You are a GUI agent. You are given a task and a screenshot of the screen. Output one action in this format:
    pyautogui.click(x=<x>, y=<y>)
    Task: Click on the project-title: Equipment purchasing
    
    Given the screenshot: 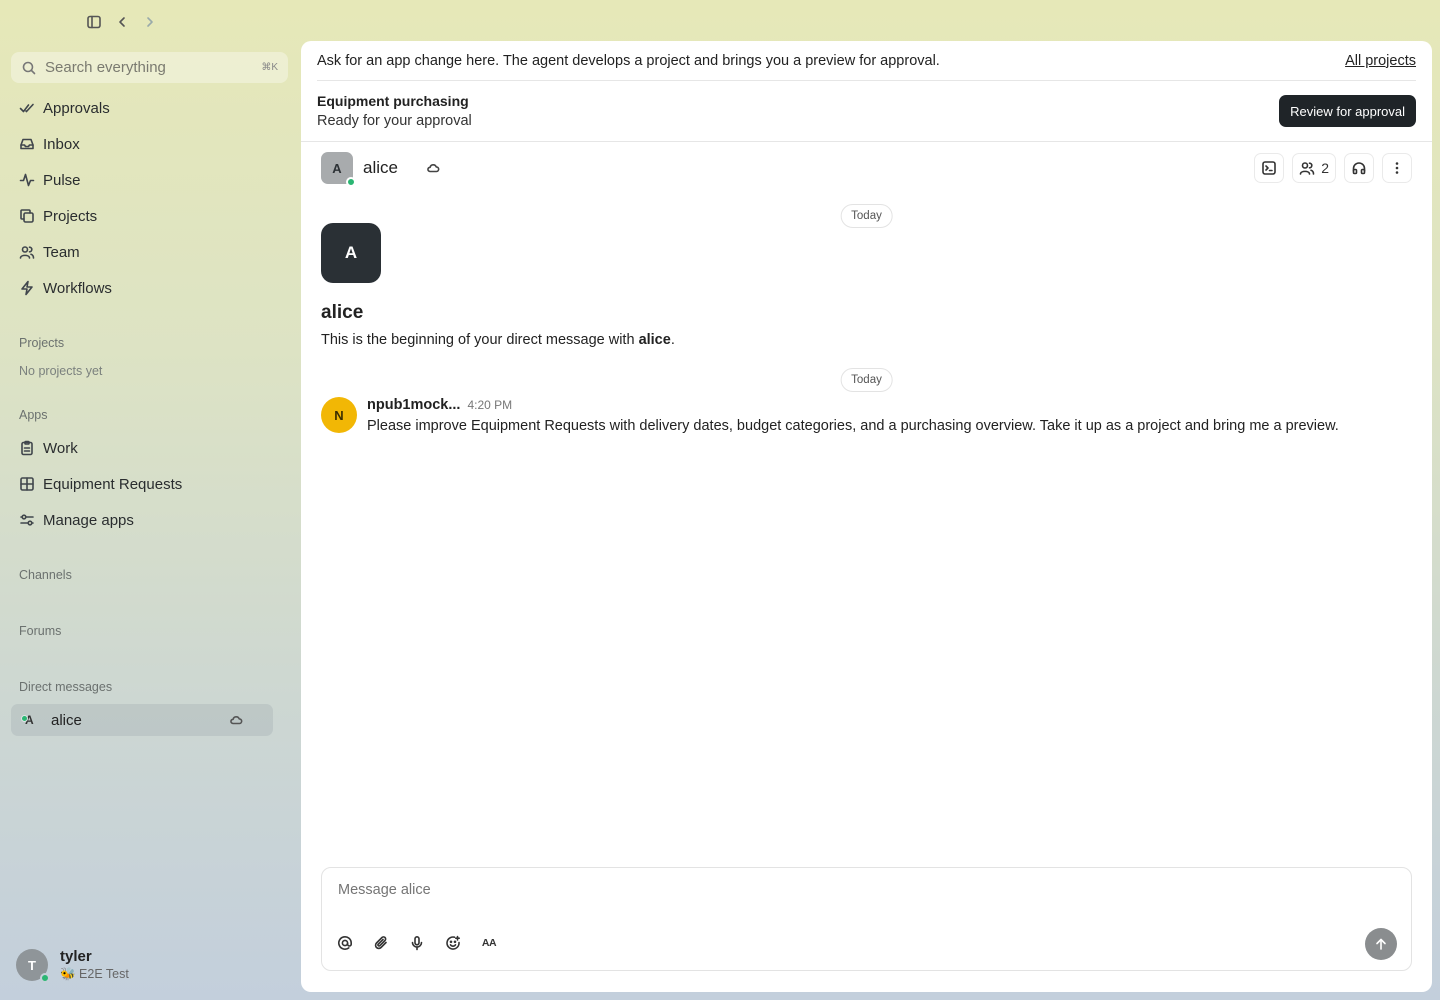 What is the action you would take?
    pyautogui.click(x=393, y=101)
    